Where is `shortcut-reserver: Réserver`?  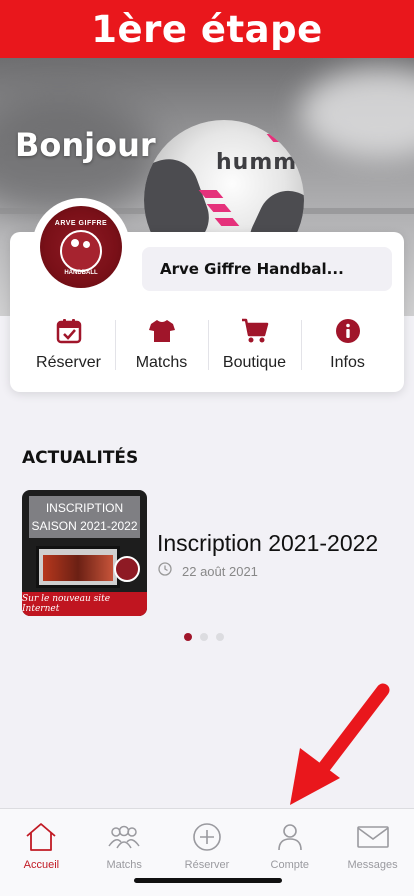 shortcut-reserver: Réserver is located at coordinates (68, 346).